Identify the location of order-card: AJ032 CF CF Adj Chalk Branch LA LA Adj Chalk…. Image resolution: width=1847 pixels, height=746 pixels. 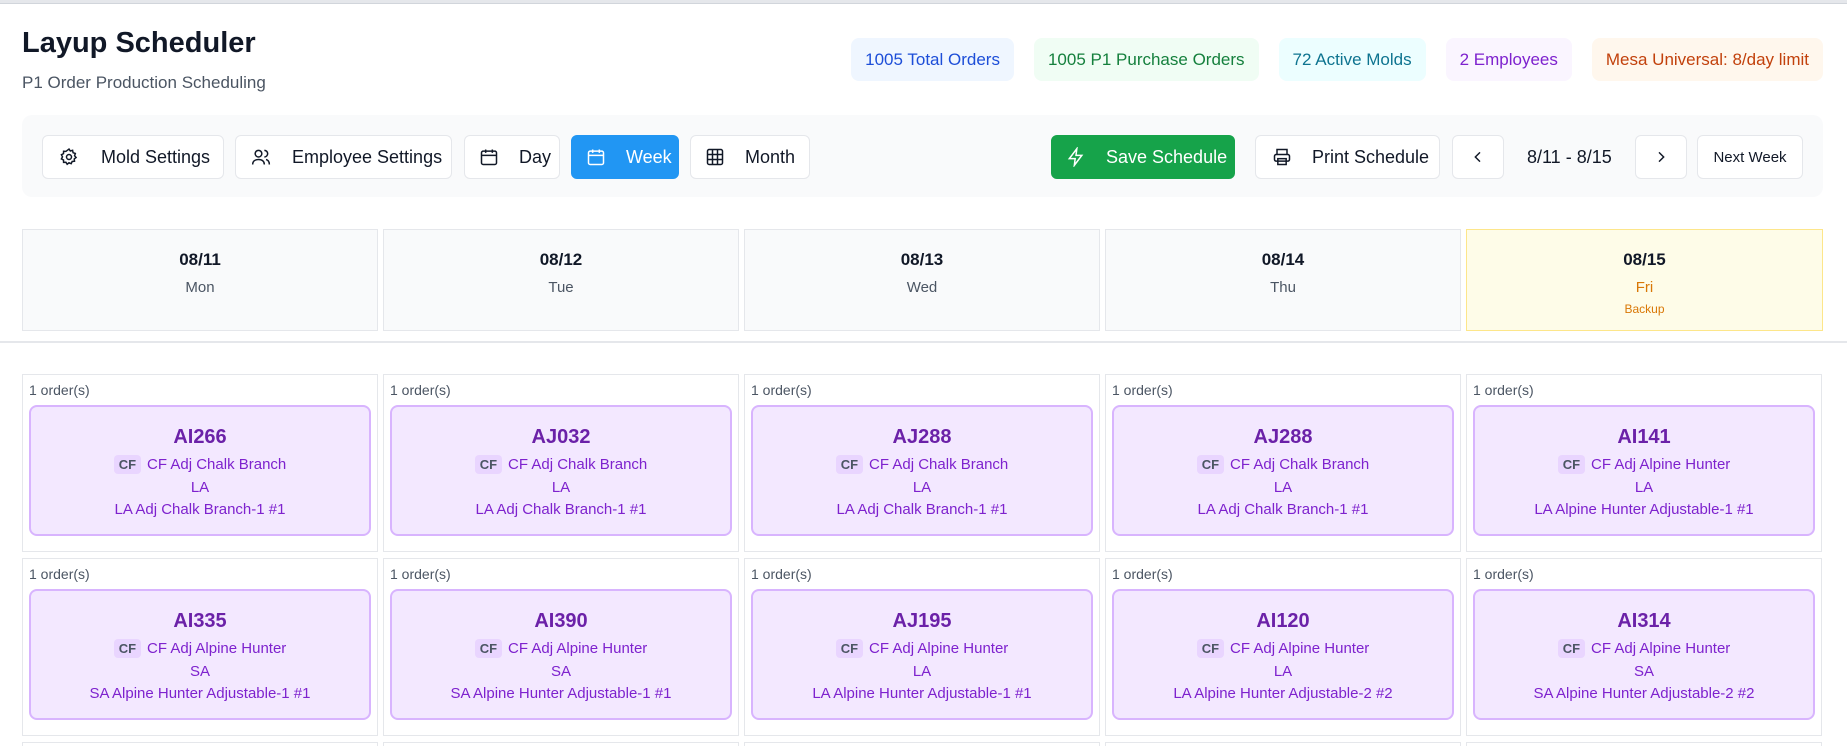
(561, 470).